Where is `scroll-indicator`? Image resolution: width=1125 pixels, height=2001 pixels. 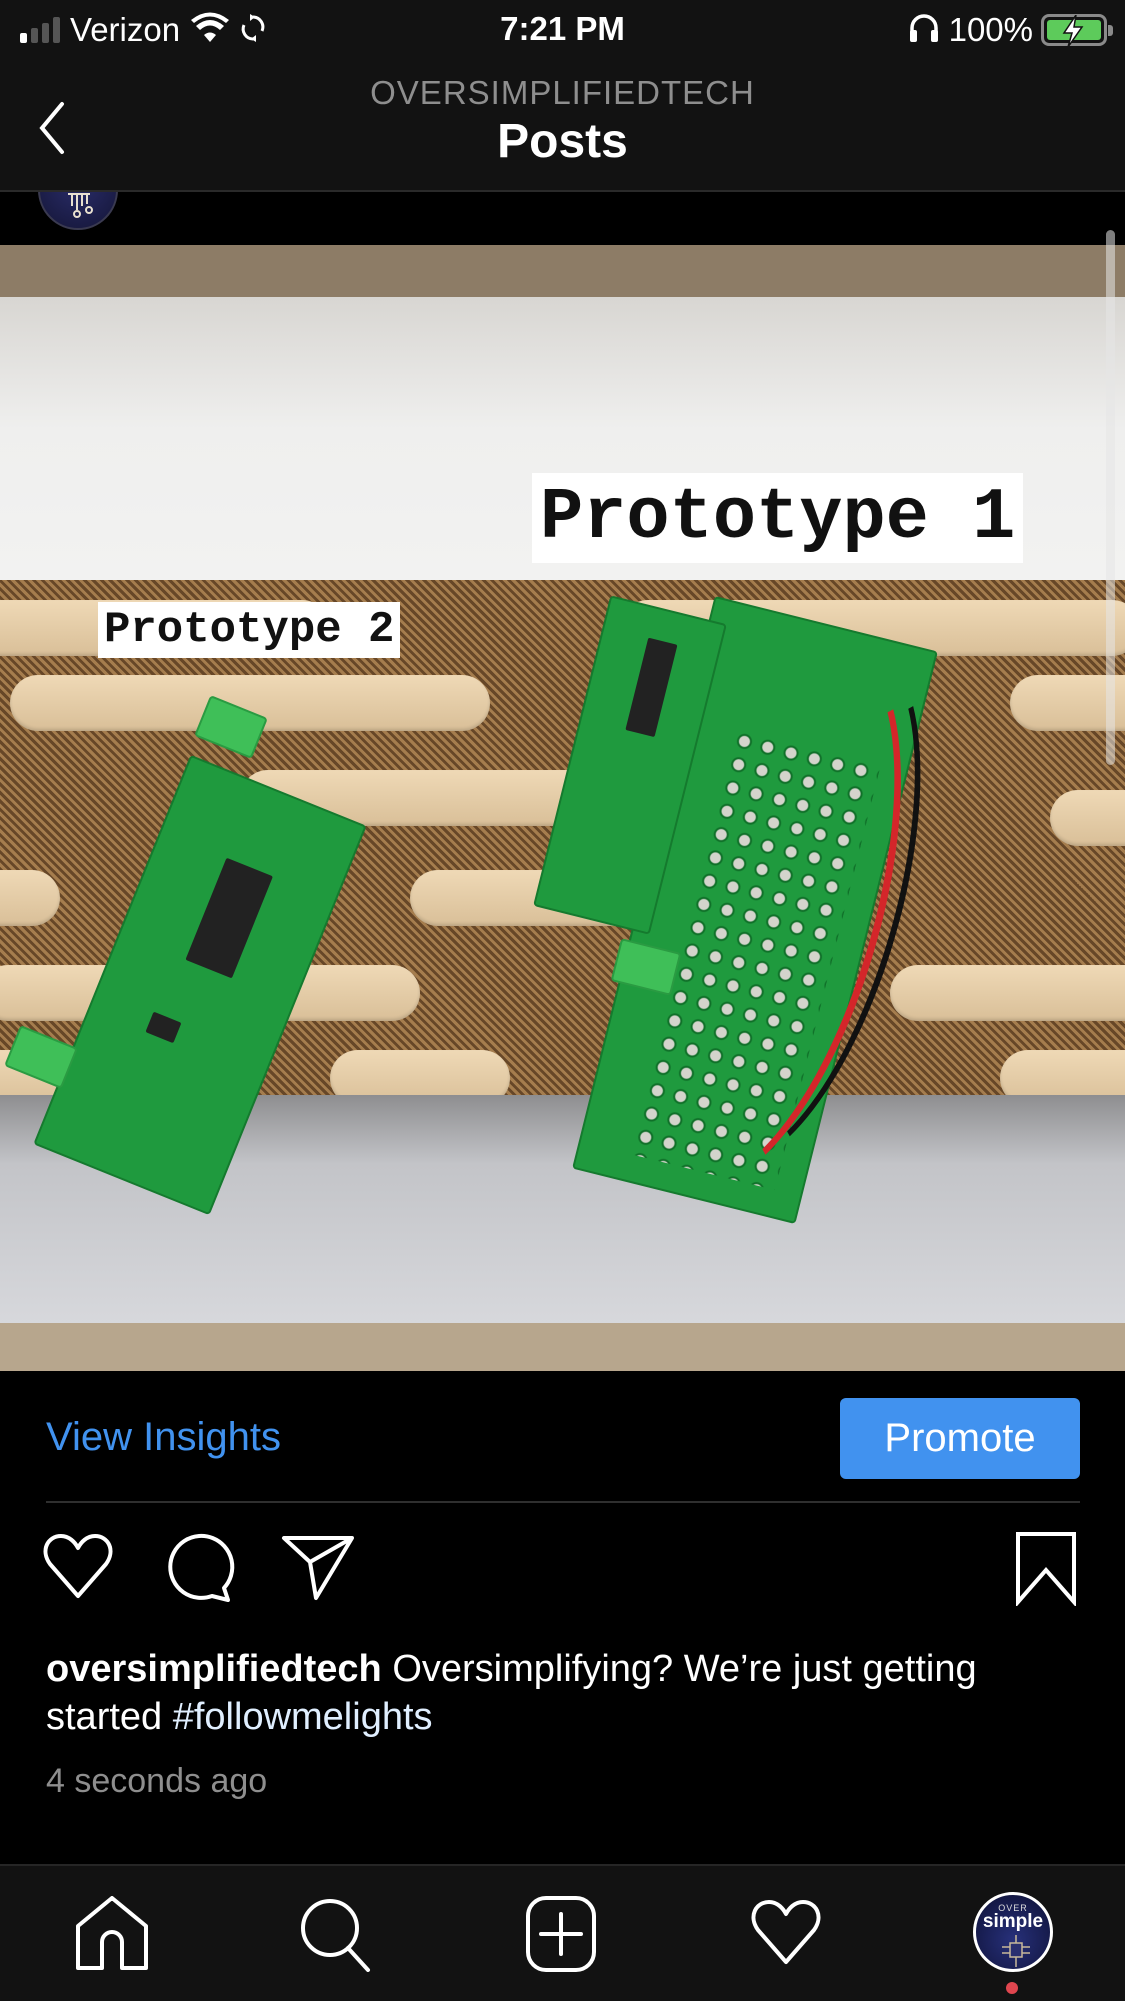
scroll-indicator is located at coordinates (1110, 497).